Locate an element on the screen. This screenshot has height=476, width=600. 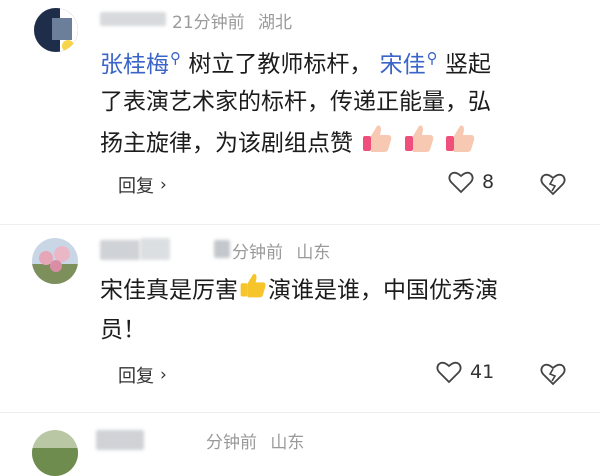
like-button: 8 is located at coordinates (471, 182).